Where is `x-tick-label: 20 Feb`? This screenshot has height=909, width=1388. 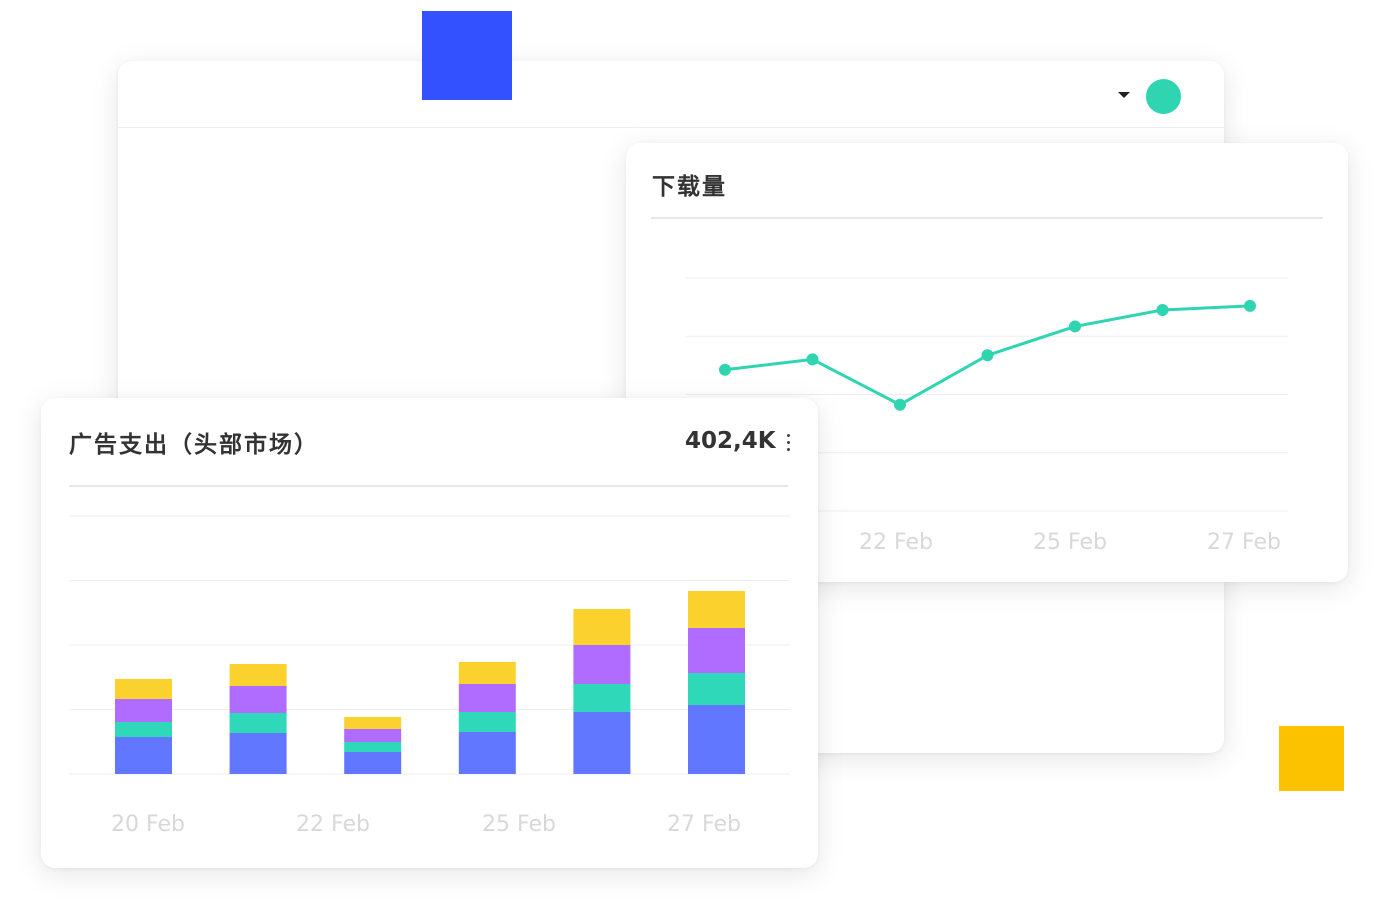 x-tick-label: 20 Feb is located at coordinates (148, 824).